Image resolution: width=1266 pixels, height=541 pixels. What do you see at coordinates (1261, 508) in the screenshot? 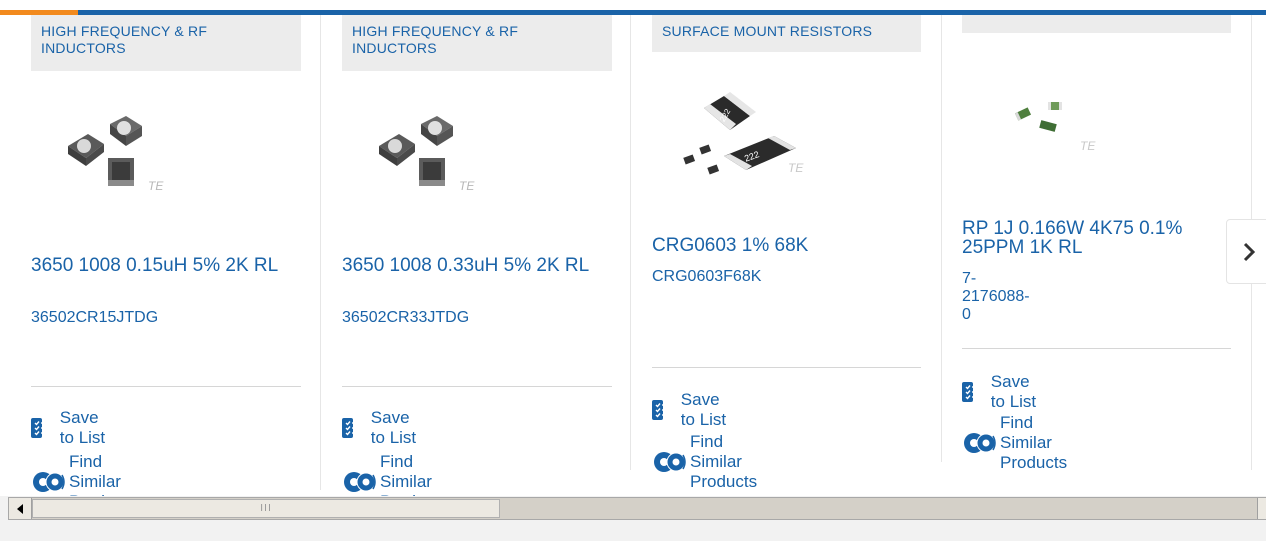
I see `scroll-right-arrow-icon` at bounding box center [1261, 508].